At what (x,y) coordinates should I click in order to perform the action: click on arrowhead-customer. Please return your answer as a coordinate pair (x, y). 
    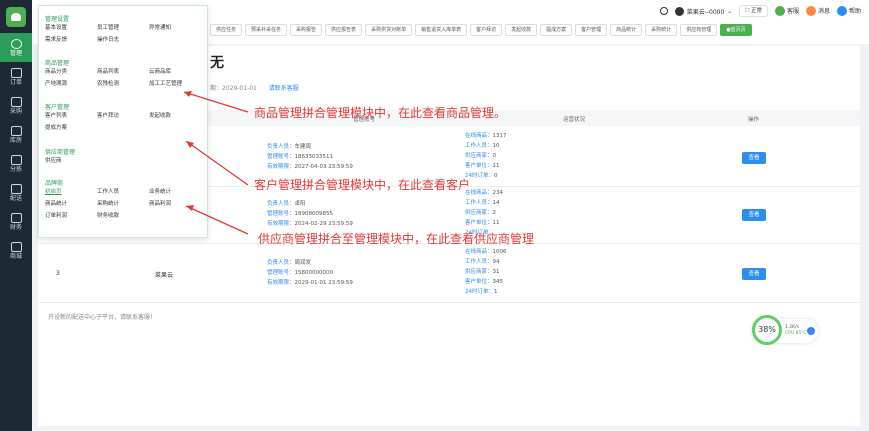
    Looking at the image, I should click on (190, 144).